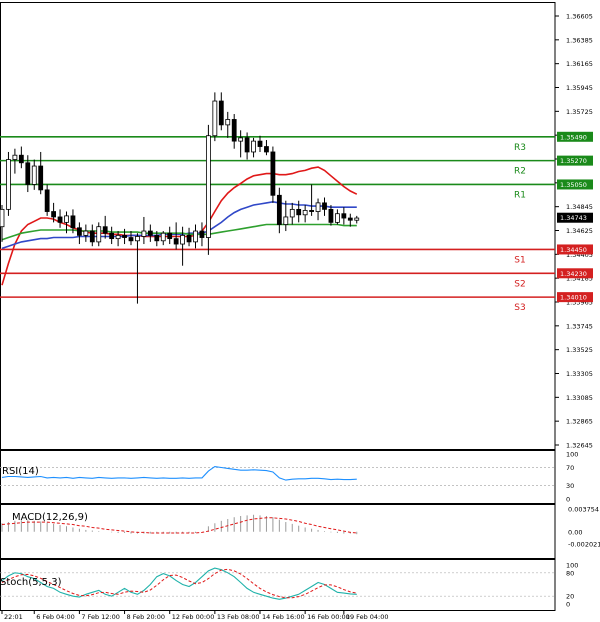  I want to click on panel-frame-stoch, so click(278, 585).